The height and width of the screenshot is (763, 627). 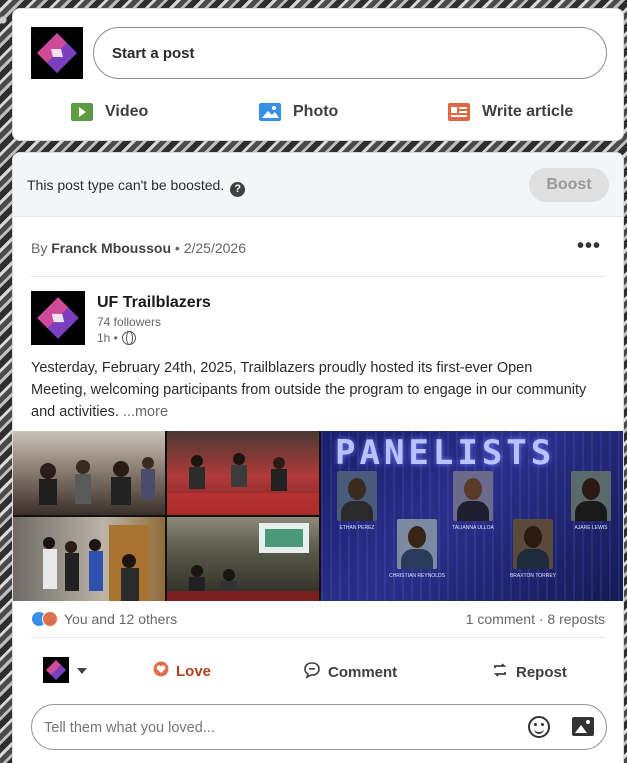 I want to click on comment-button: Comment, so click(x=350, y=672).